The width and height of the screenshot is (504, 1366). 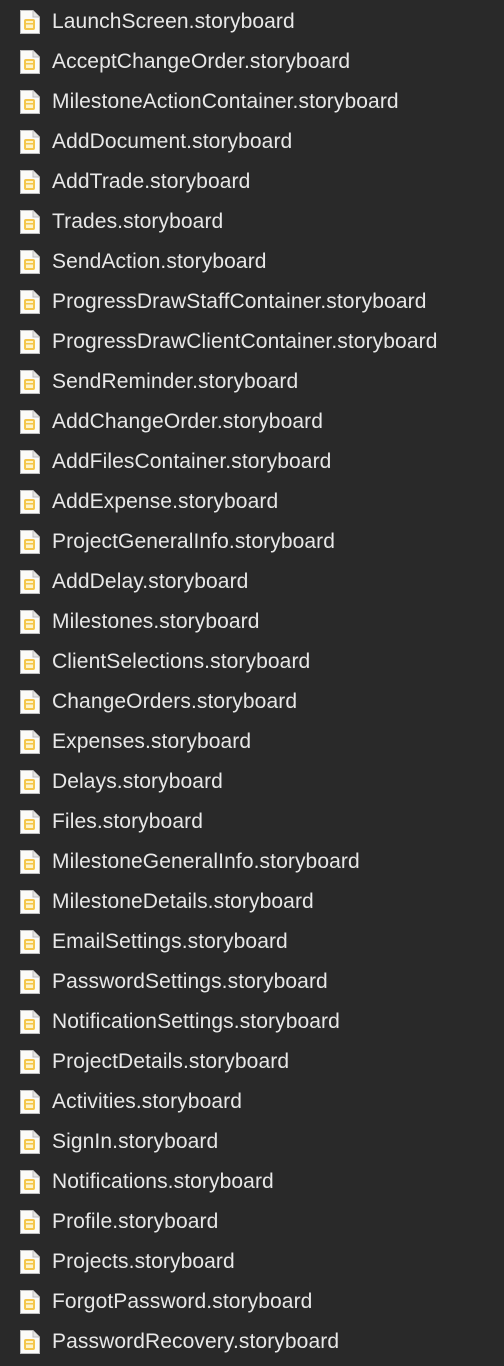 I want to click on file-name: MilestoneDetails.storyboard, so click(x=183, y=901).